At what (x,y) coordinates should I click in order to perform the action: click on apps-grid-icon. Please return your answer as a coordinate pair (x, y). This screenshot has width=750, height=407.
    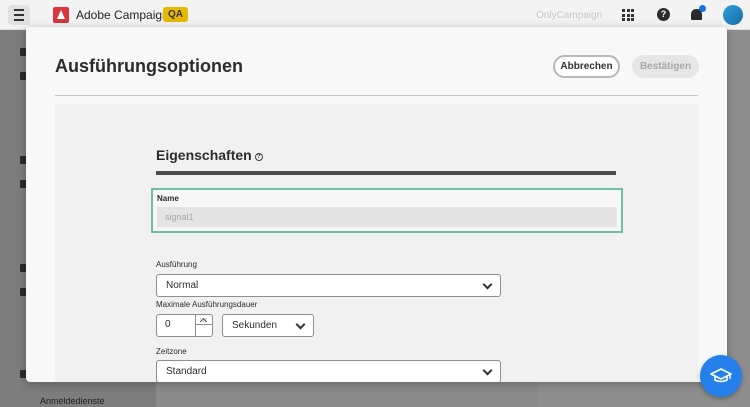
    Looking at the image, I should click on (628, 15).